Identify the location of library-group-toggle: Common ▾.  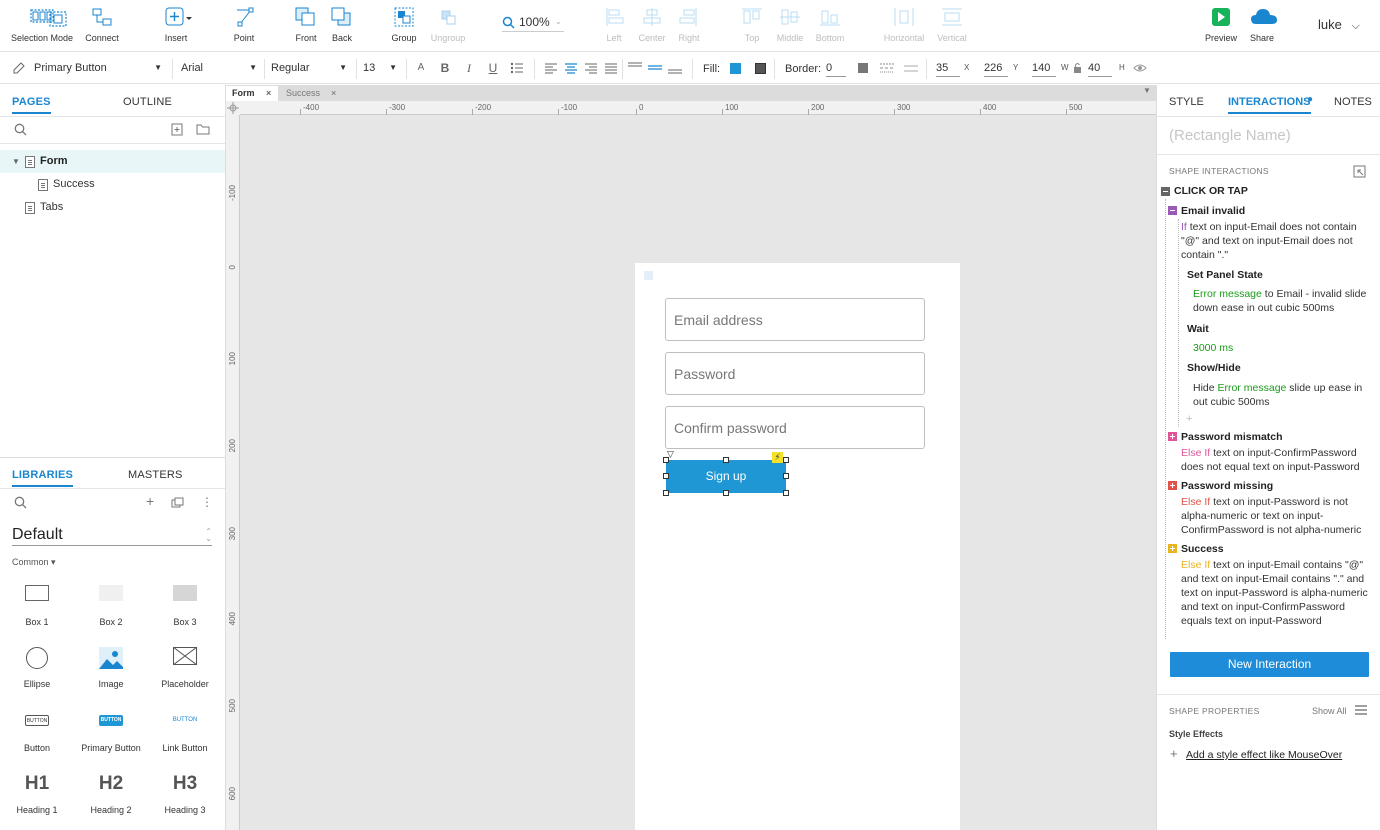
(34, 562).